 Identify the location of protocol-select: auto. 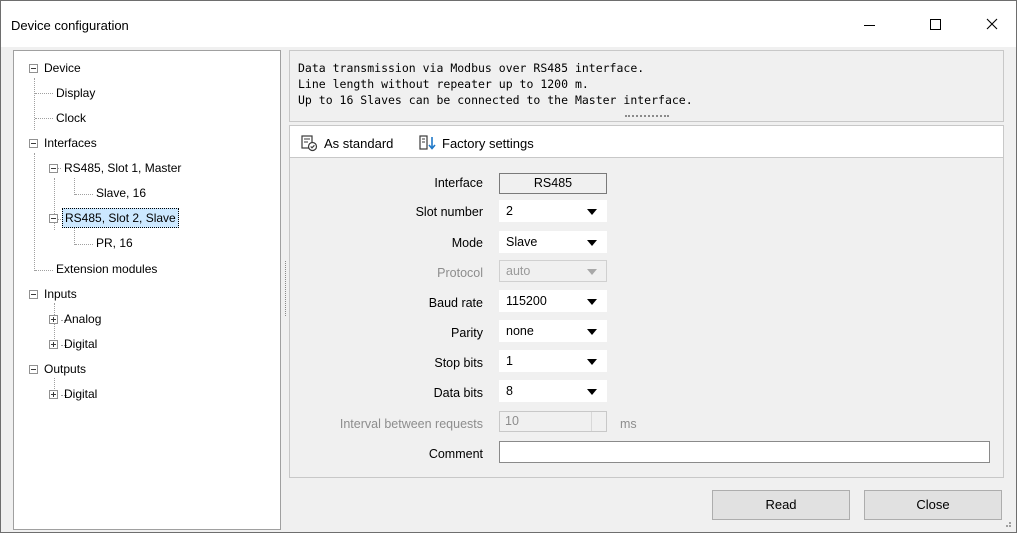
(553, 271).